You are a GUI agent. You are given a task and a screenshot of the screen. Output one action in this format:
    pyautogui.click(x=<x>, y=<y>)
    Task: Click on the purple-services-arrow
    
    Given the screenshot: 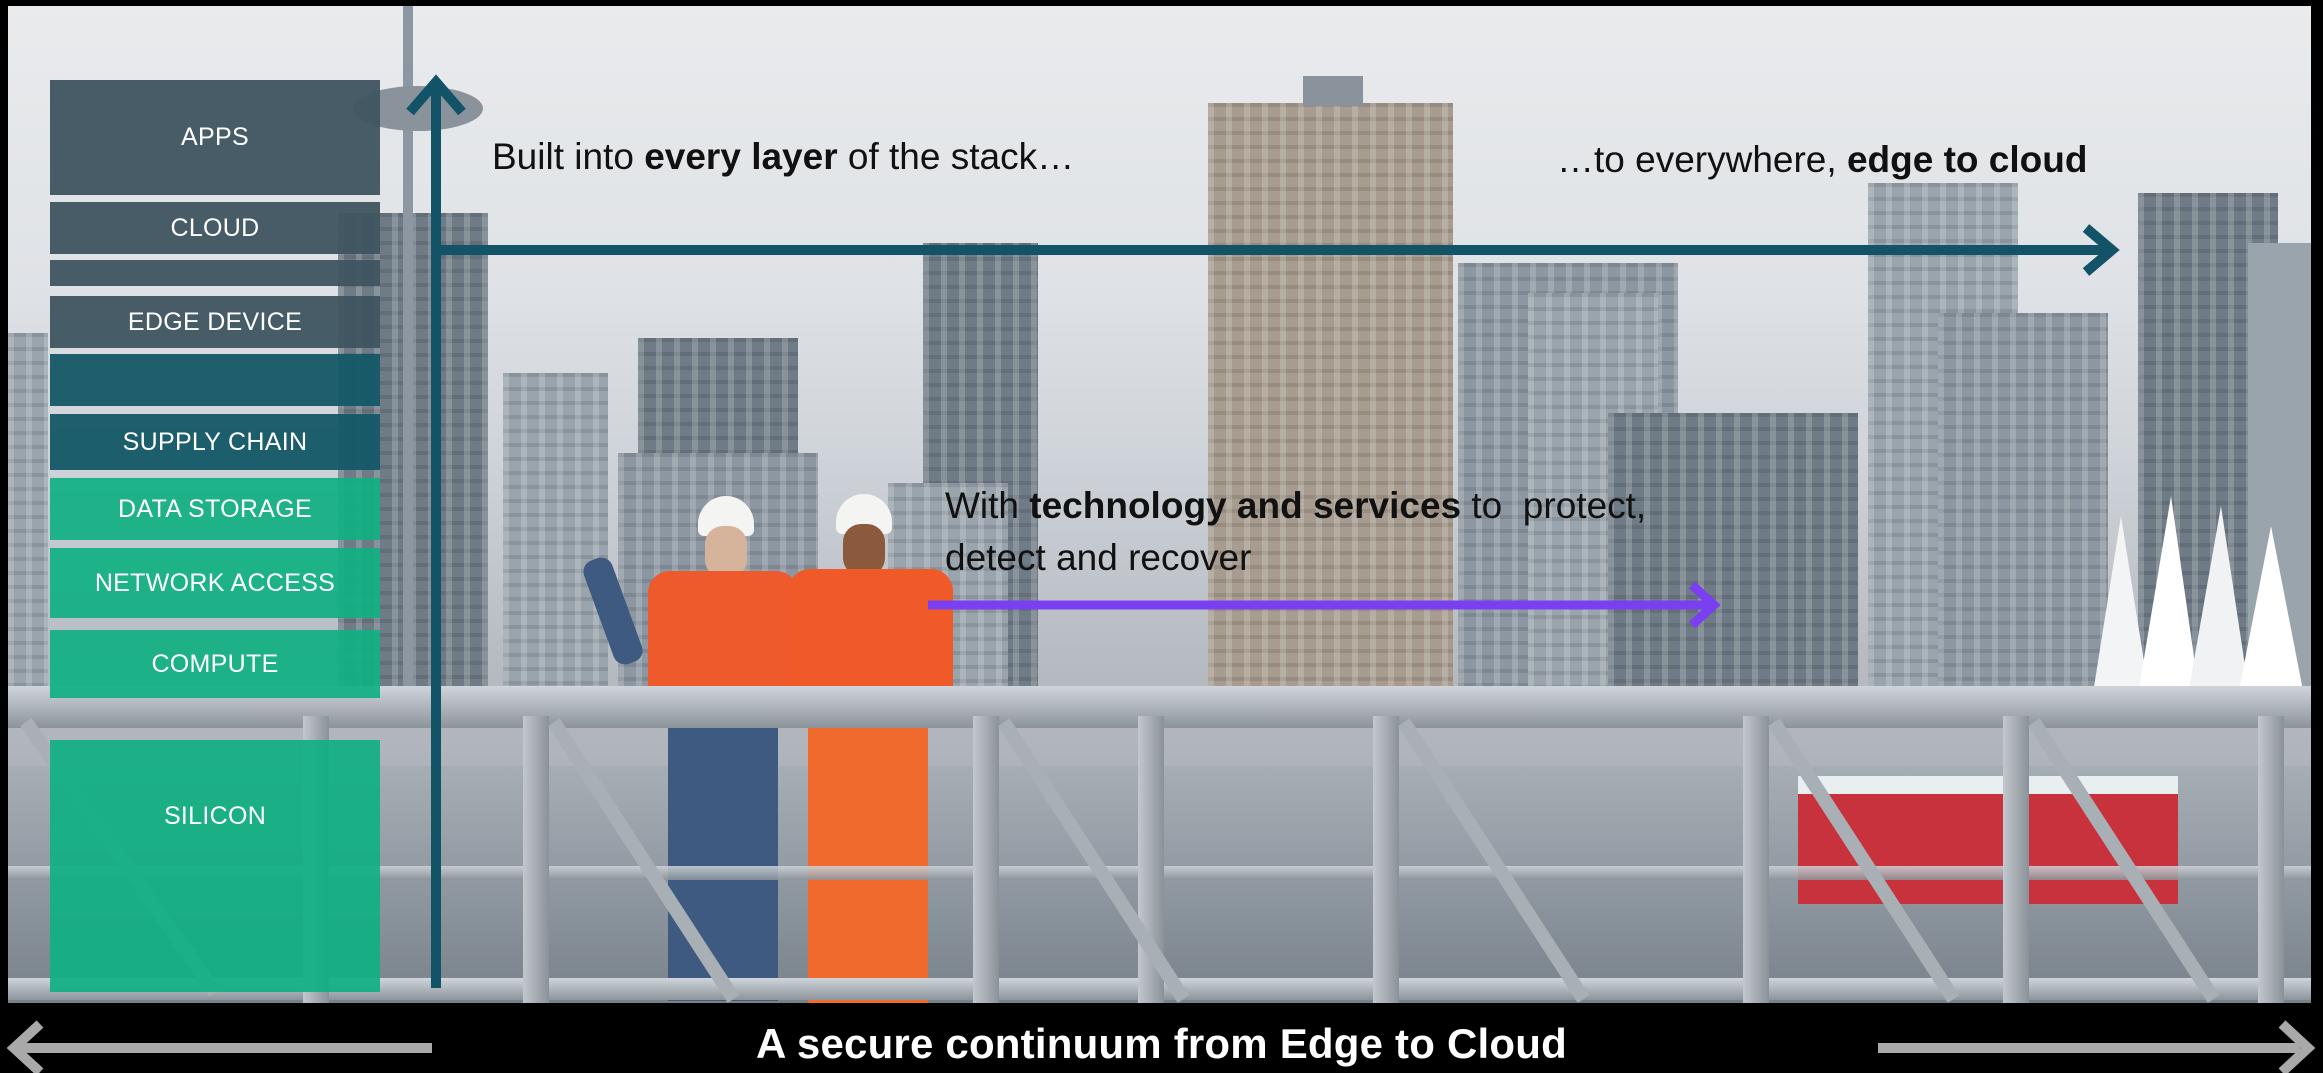 What is the action you would take?
    pyautogui.click(x=1324, y=605)
    